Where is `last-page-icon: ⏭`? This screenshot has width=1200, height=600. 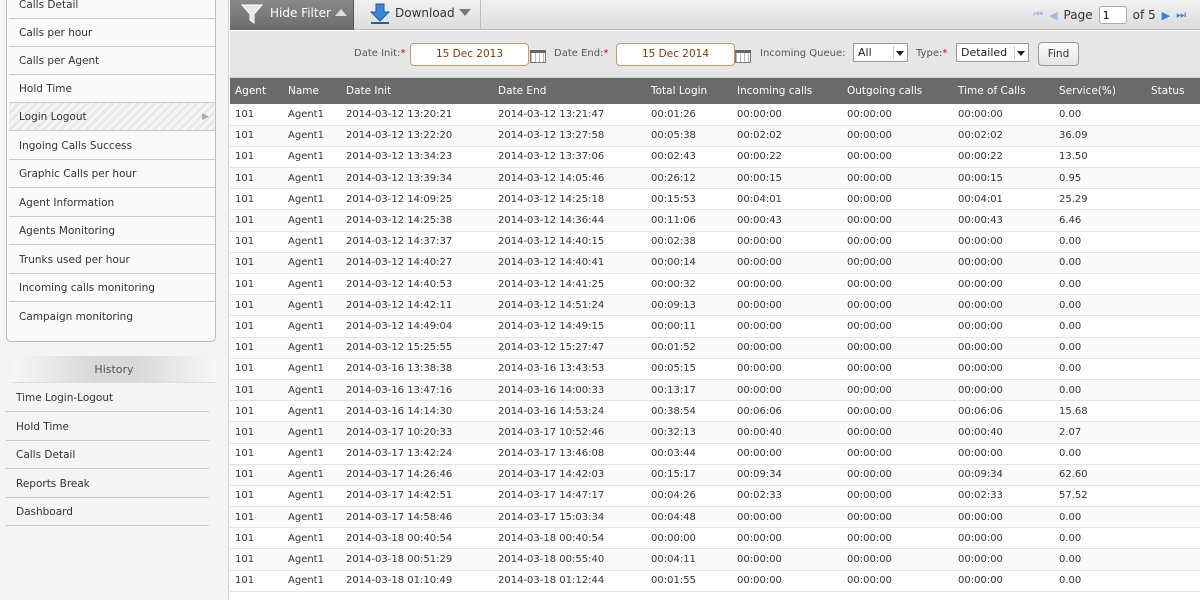 last-page-icon: ⏭ is located at coordinates (1181, 15).